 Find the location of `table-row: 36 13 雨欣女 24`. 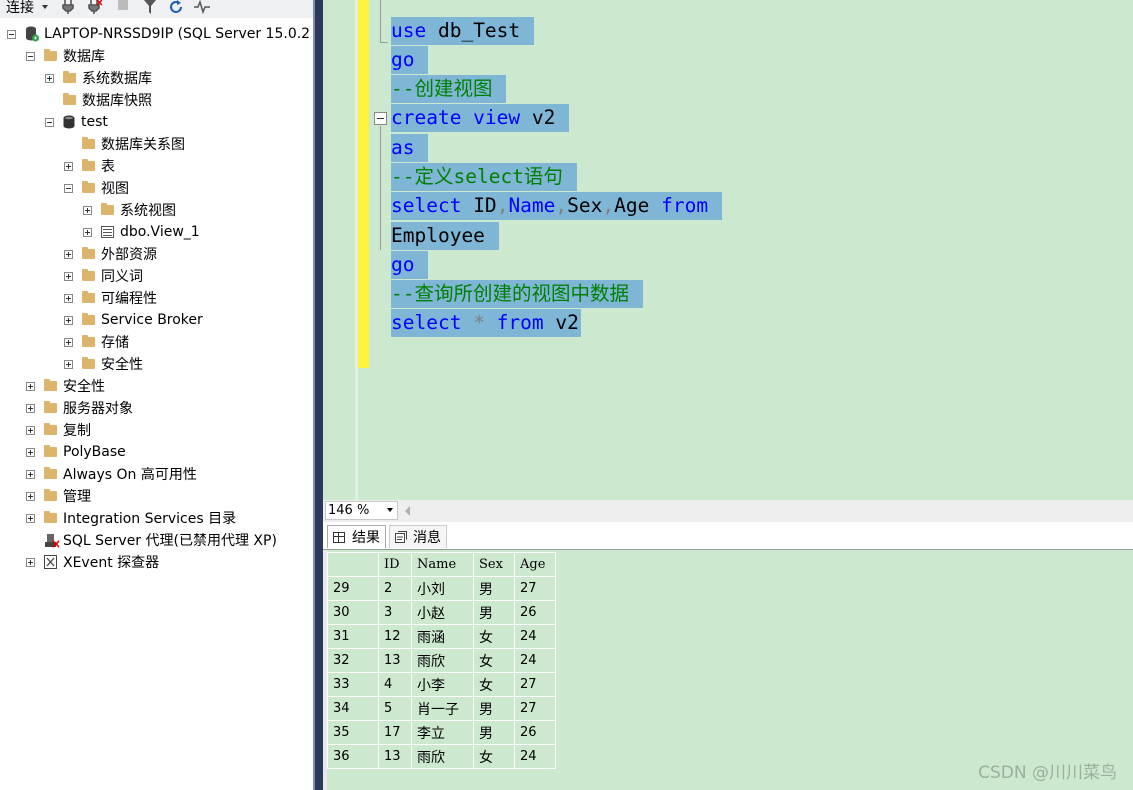

table-row: 36 13 雨欣女 24 is located at coordinates (441, 756).